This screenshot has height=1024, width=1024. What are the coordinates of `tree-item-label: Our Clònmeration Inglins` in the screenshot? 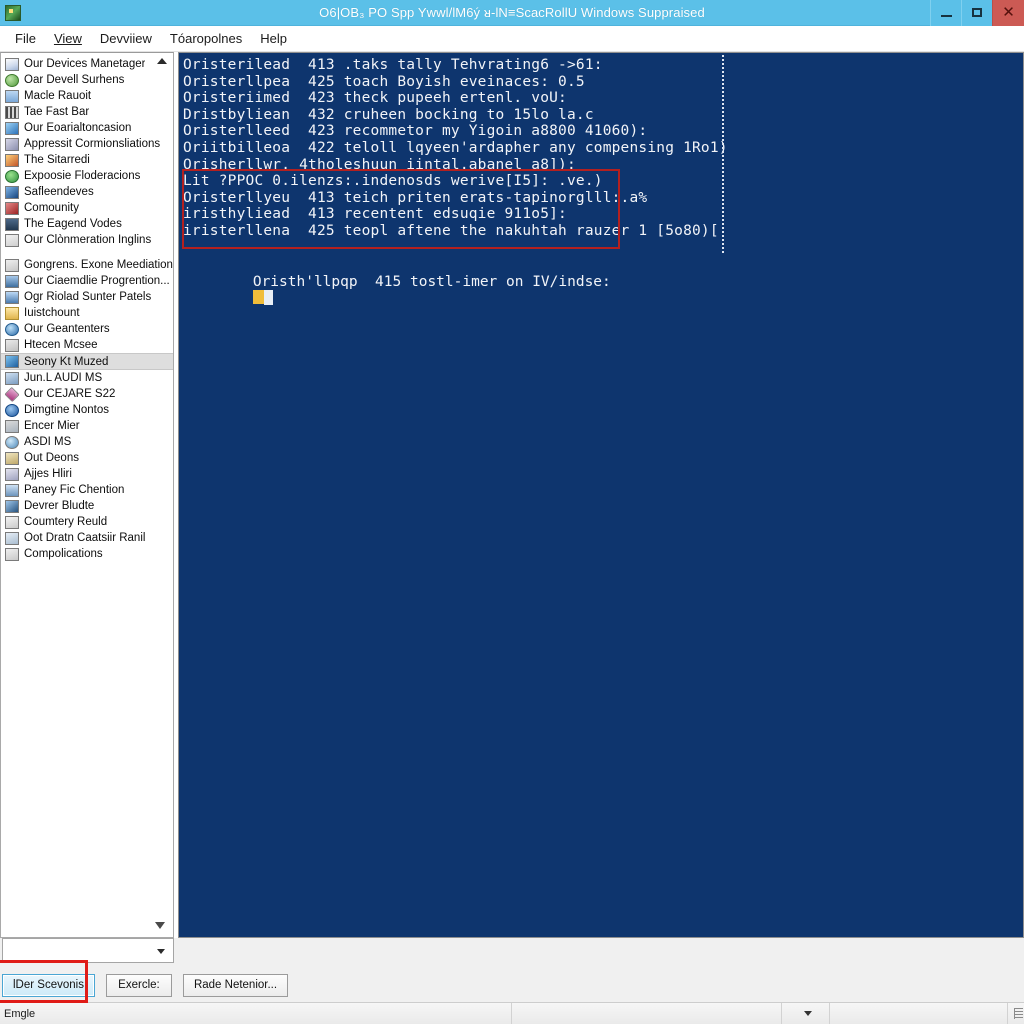 It's located at (88, 240).